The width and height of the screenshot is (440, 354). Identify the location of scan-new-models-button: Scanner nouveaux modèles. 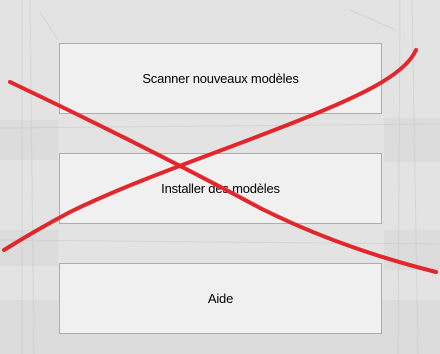
(220, 78).